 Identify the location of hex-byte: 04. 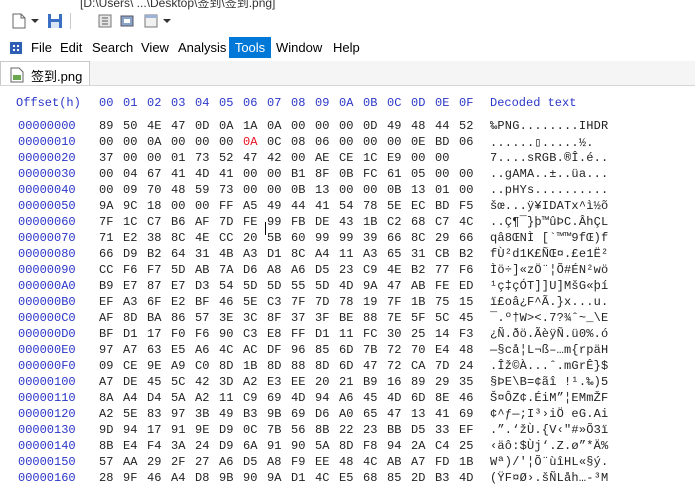
(133, 174).